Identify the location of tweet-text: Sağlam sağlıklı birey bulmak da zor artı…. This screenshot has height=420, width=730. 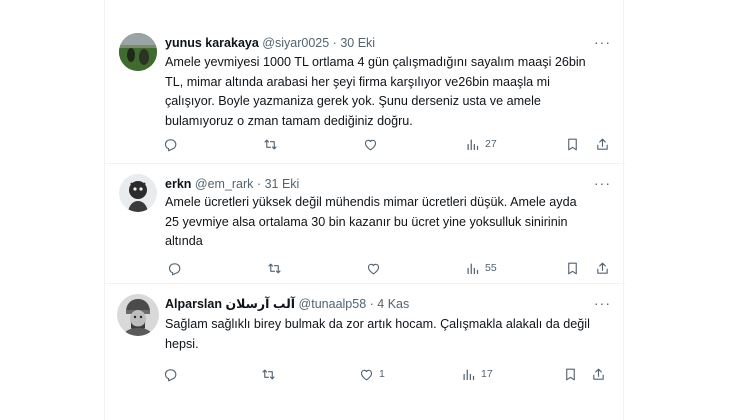
(377, 334).